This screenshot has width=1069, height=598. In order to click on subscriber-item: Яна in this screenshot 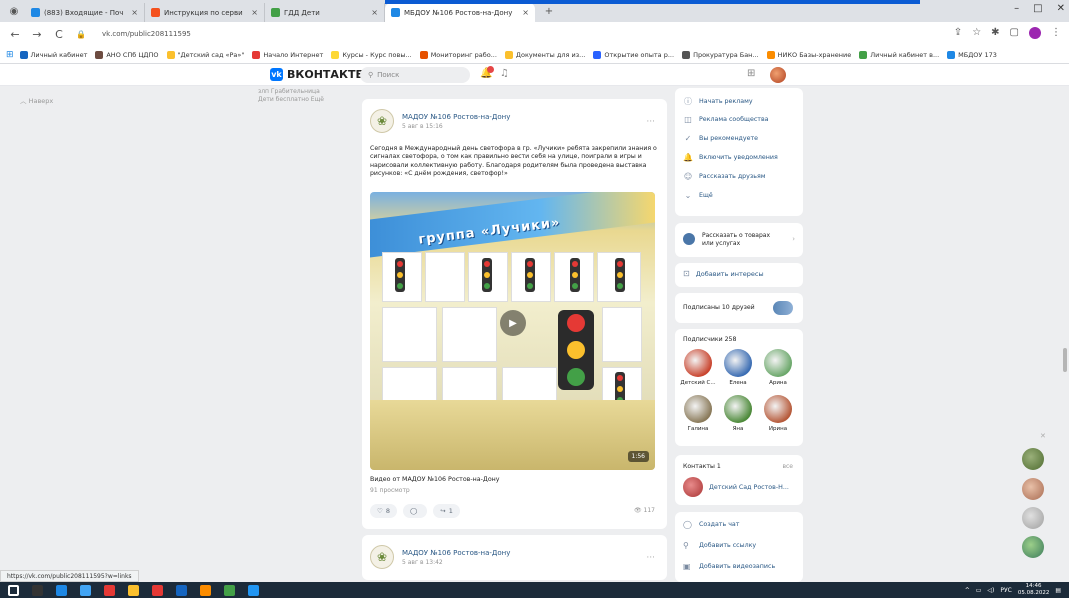, I will do `click(738, 413)`.